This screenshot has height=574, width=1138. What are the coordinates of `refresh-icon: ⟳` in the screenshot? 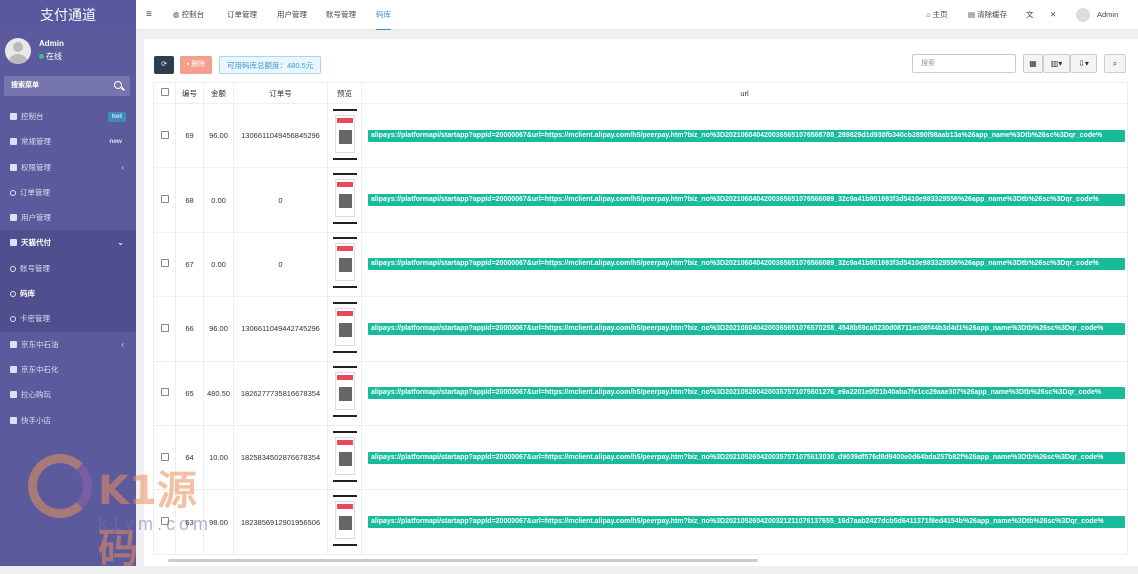 It's located at (164, 64).